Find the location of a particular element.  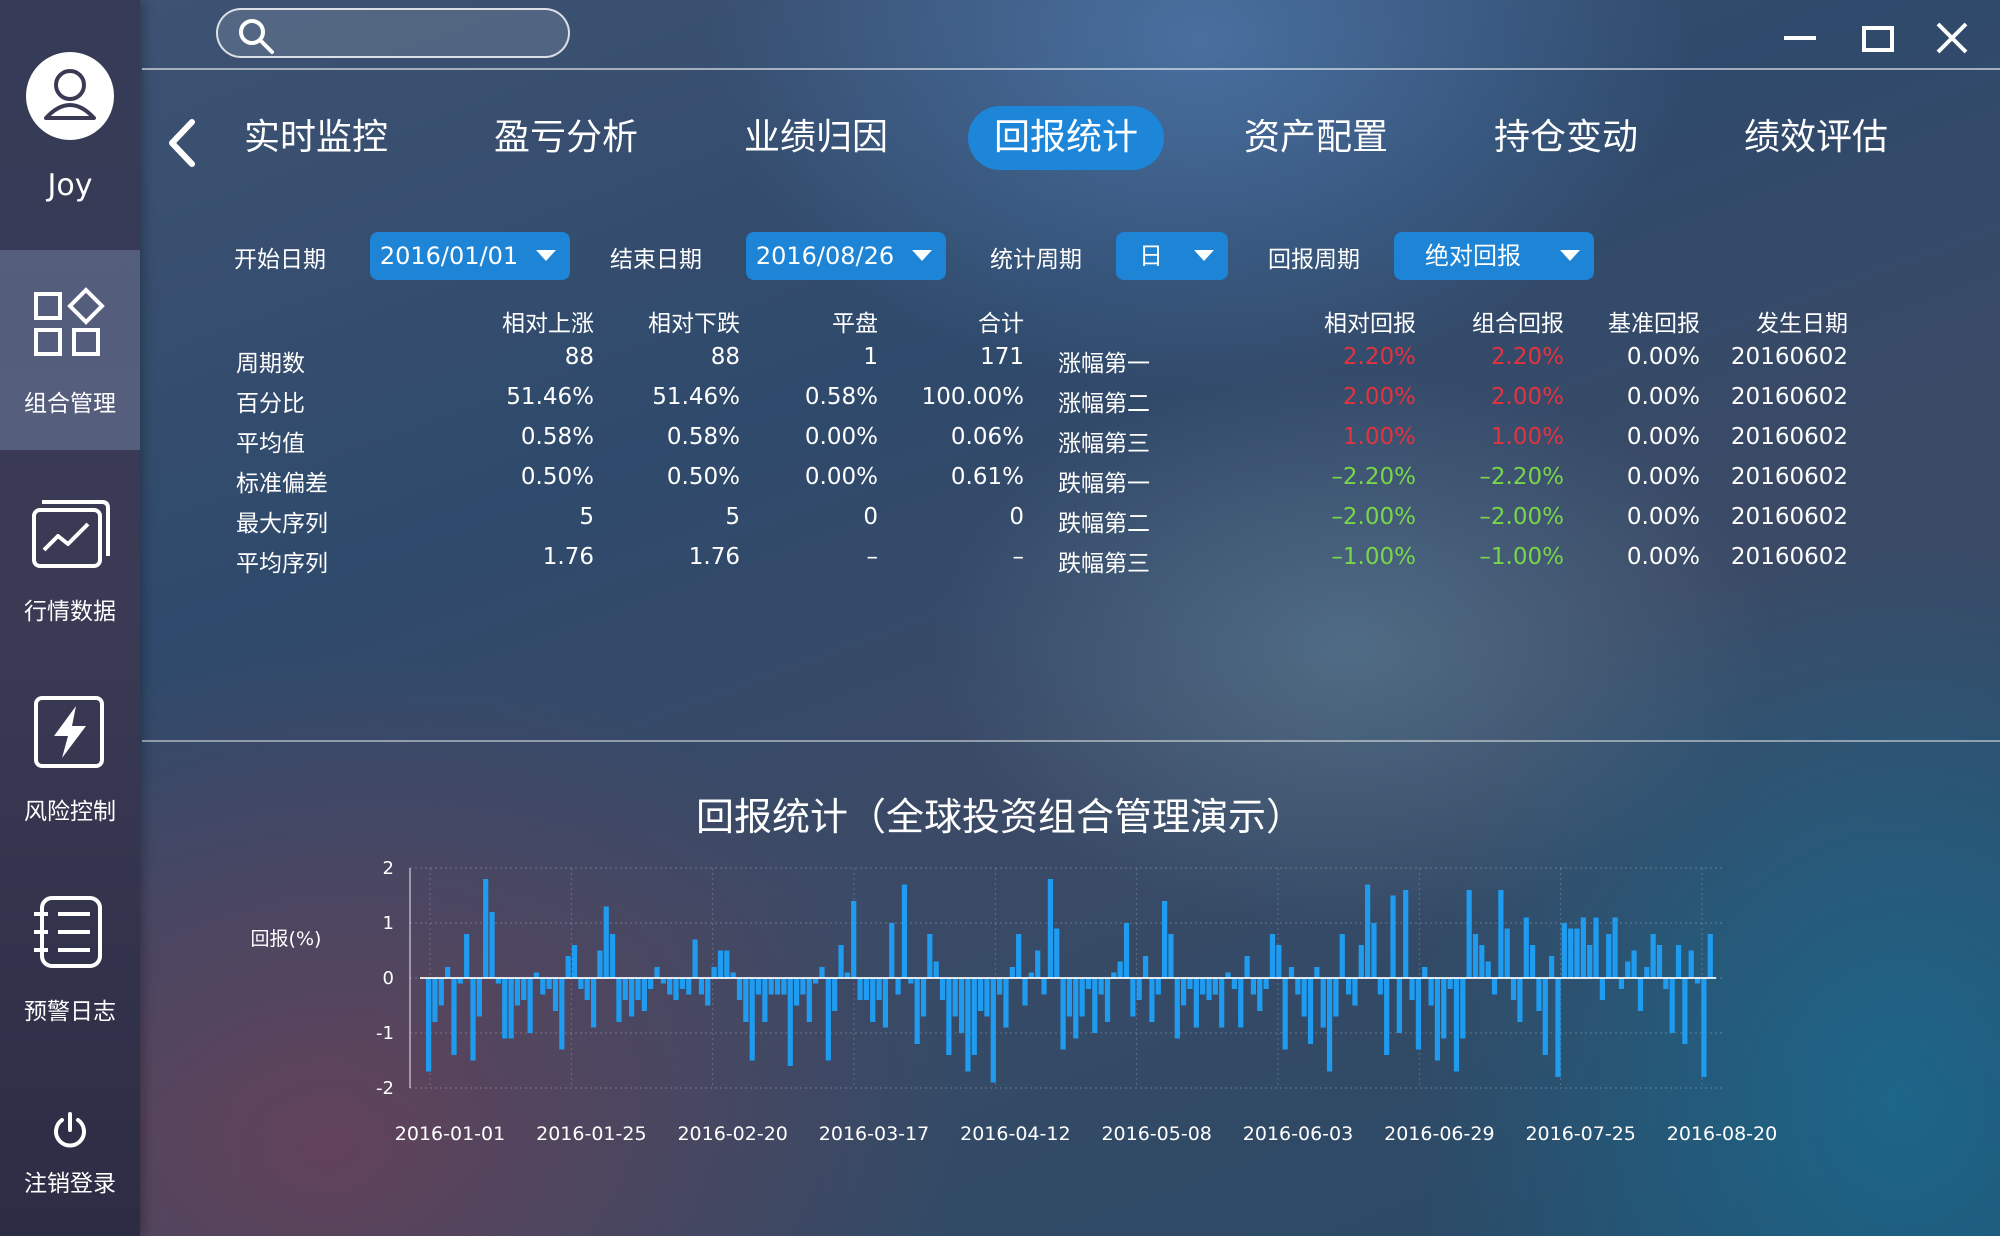

stats-cell: 51.46% is located at coordinates (550, 397).